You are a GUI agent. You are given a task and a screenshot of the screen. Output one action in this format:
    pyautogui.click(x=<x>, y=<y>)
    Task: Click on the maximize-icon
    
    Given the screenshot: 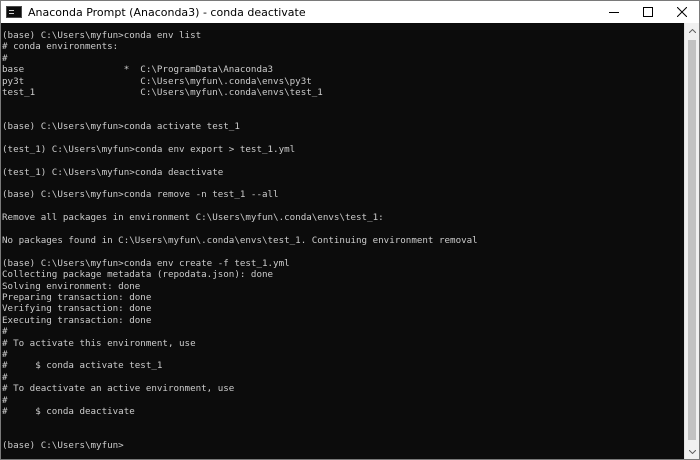 What is the action you would take?
    pyautogui.click(x=648, y=12)
    